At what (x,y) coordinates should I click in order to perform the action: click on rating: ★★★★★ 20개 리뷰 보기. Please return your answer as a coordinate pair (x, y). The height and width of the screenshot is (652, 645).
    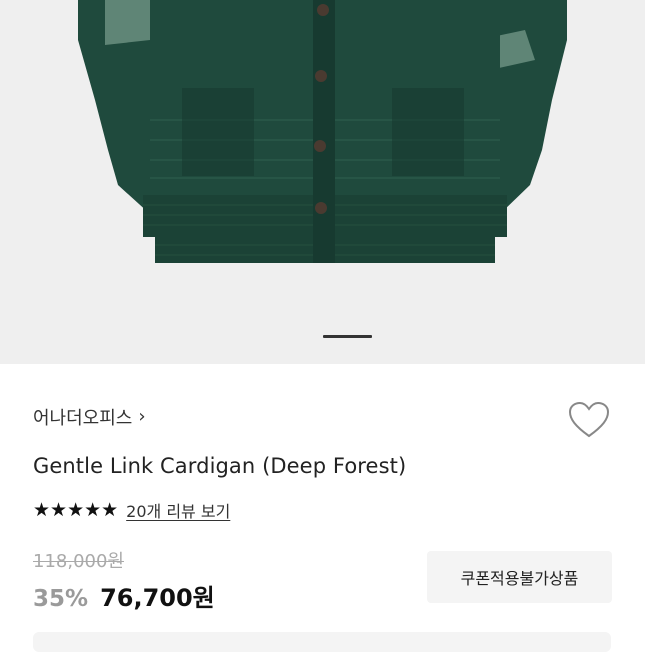
    Looking at the image, I should click on (131, 510).